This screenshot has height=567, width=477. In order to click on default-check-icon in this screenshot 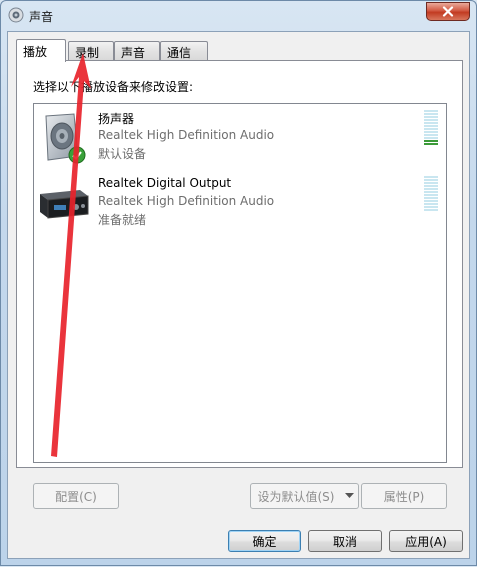, I will do `click(77, 155)`.